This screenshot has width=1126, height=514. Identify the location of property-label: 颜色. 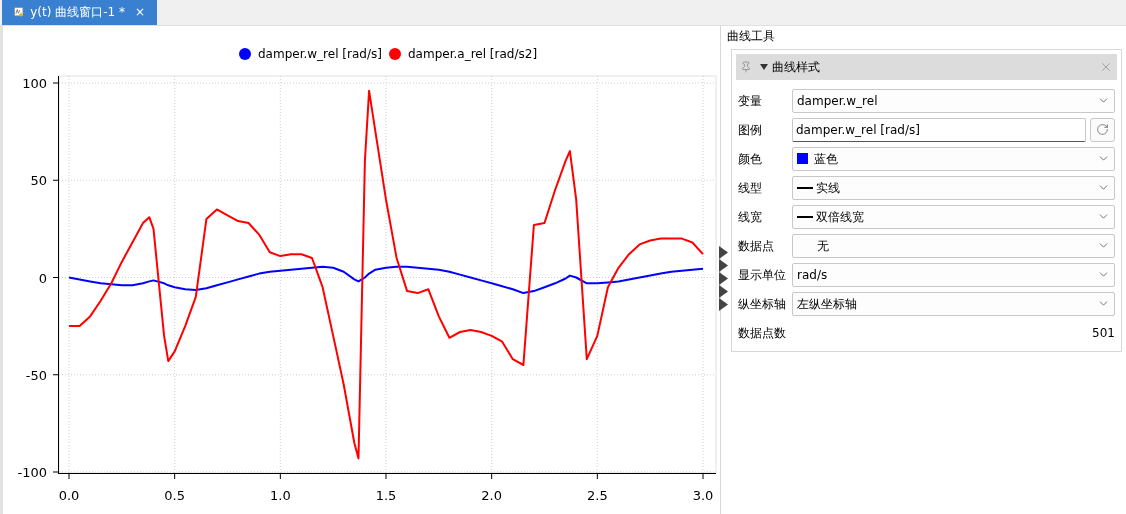
(750, 159).